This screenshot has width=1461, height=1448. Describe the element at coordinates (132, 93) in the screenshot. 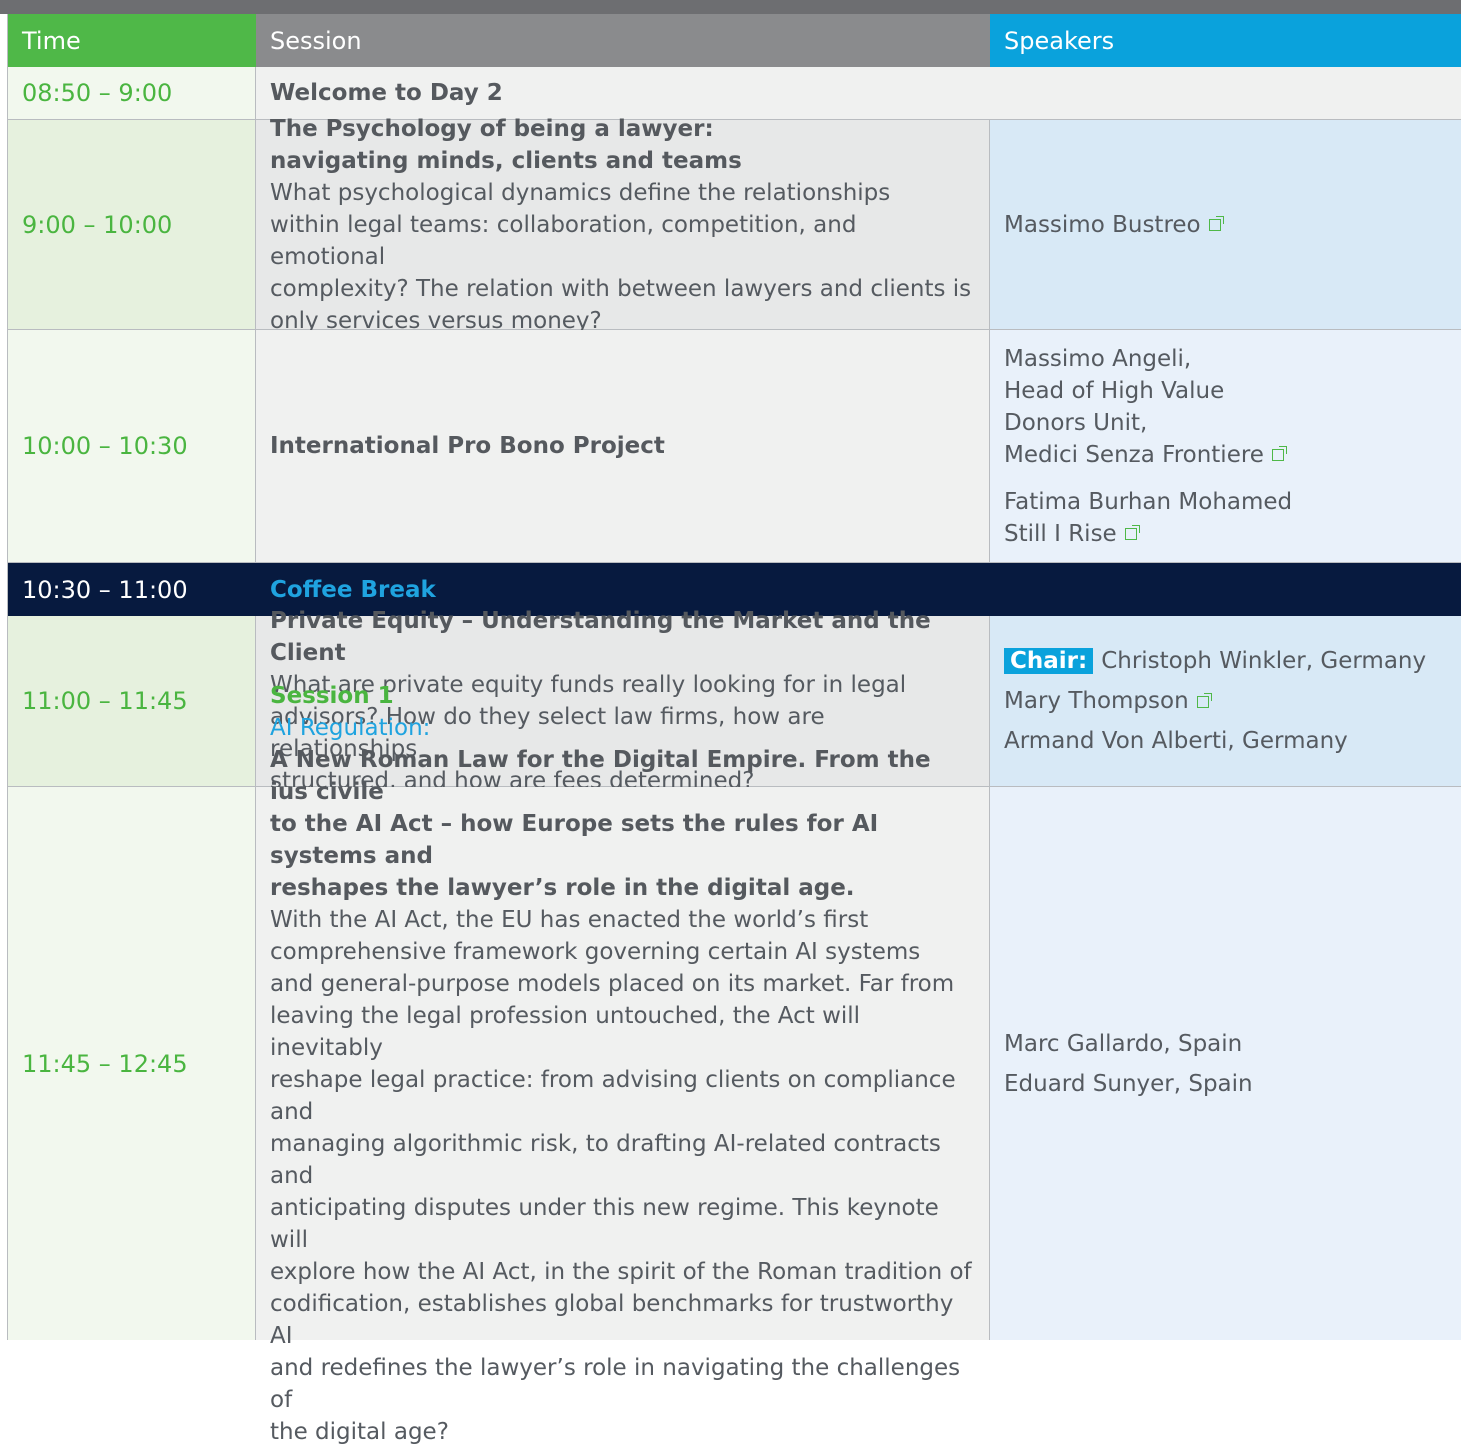

I see `time-cell: 08:50 – 9:00` at that location.